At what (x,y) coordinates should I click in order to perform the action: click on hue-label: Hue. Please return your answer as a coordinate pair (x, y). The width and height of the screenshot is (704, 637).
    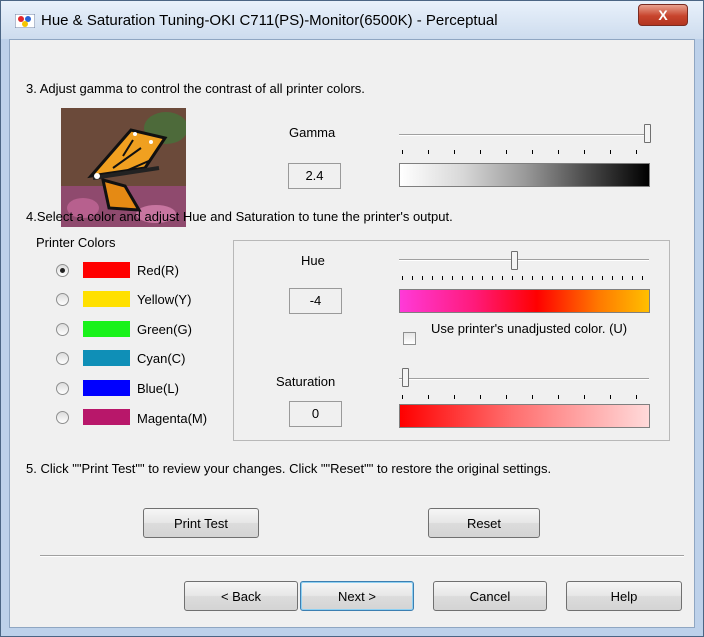
    Looking at the image, I should click on (313, 260).